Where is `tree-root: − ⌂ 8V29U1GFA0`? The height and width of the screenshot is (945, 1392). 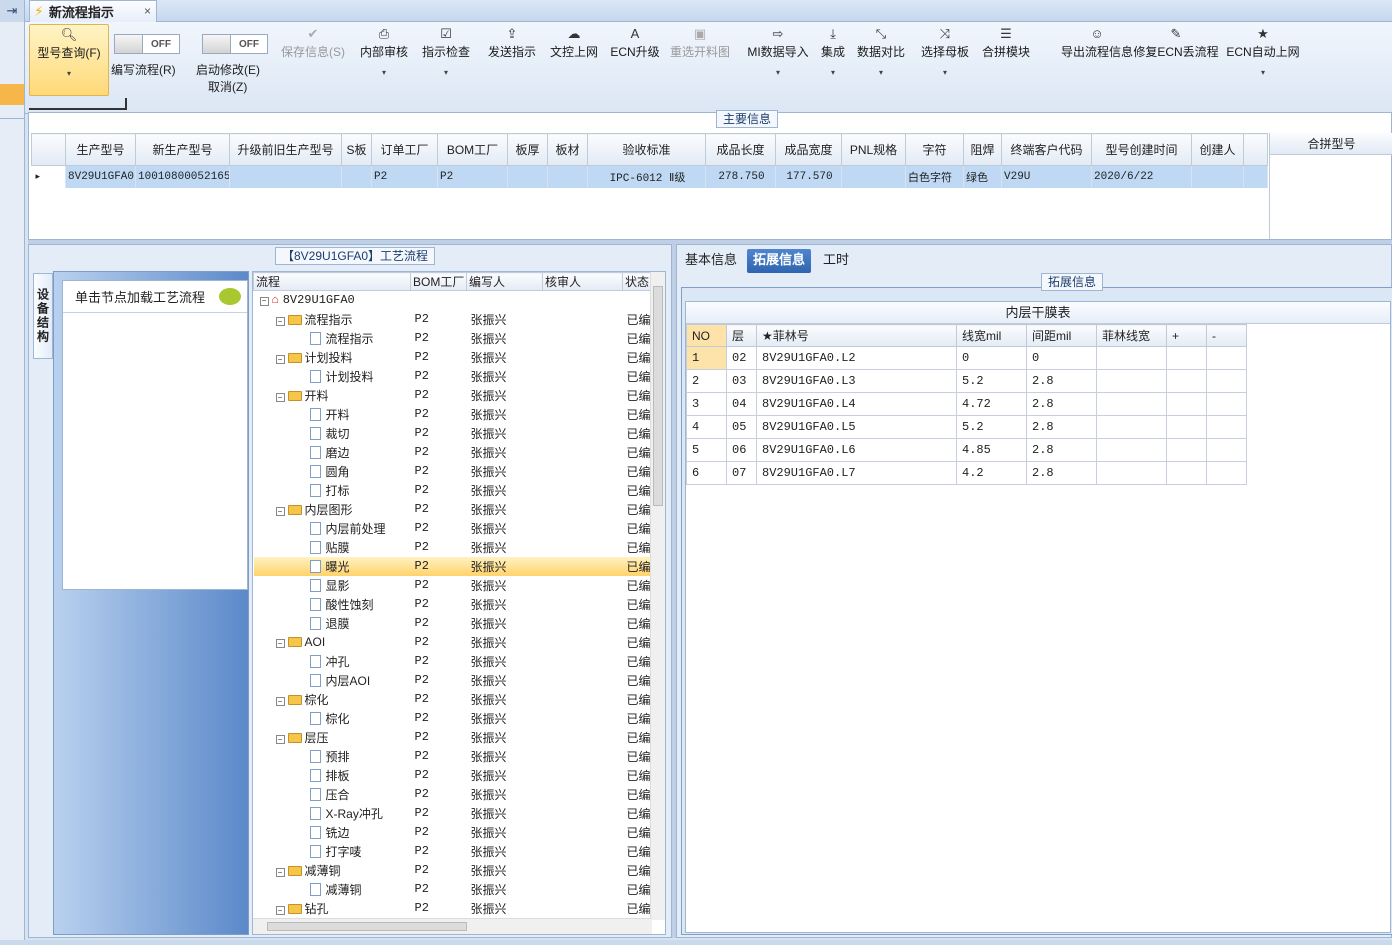 tree-root: − ⌂ 8V29U1GFA0 is located at coordinates (453, 300).